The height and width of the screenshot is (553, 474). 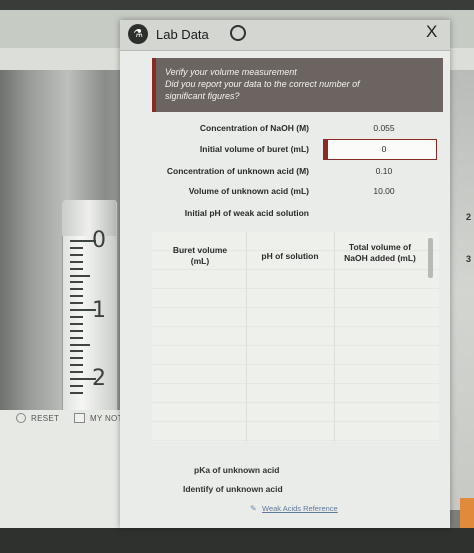 I want to click on data-row: Initial volume of buret (mL) 0, so click(x=295, y=149).